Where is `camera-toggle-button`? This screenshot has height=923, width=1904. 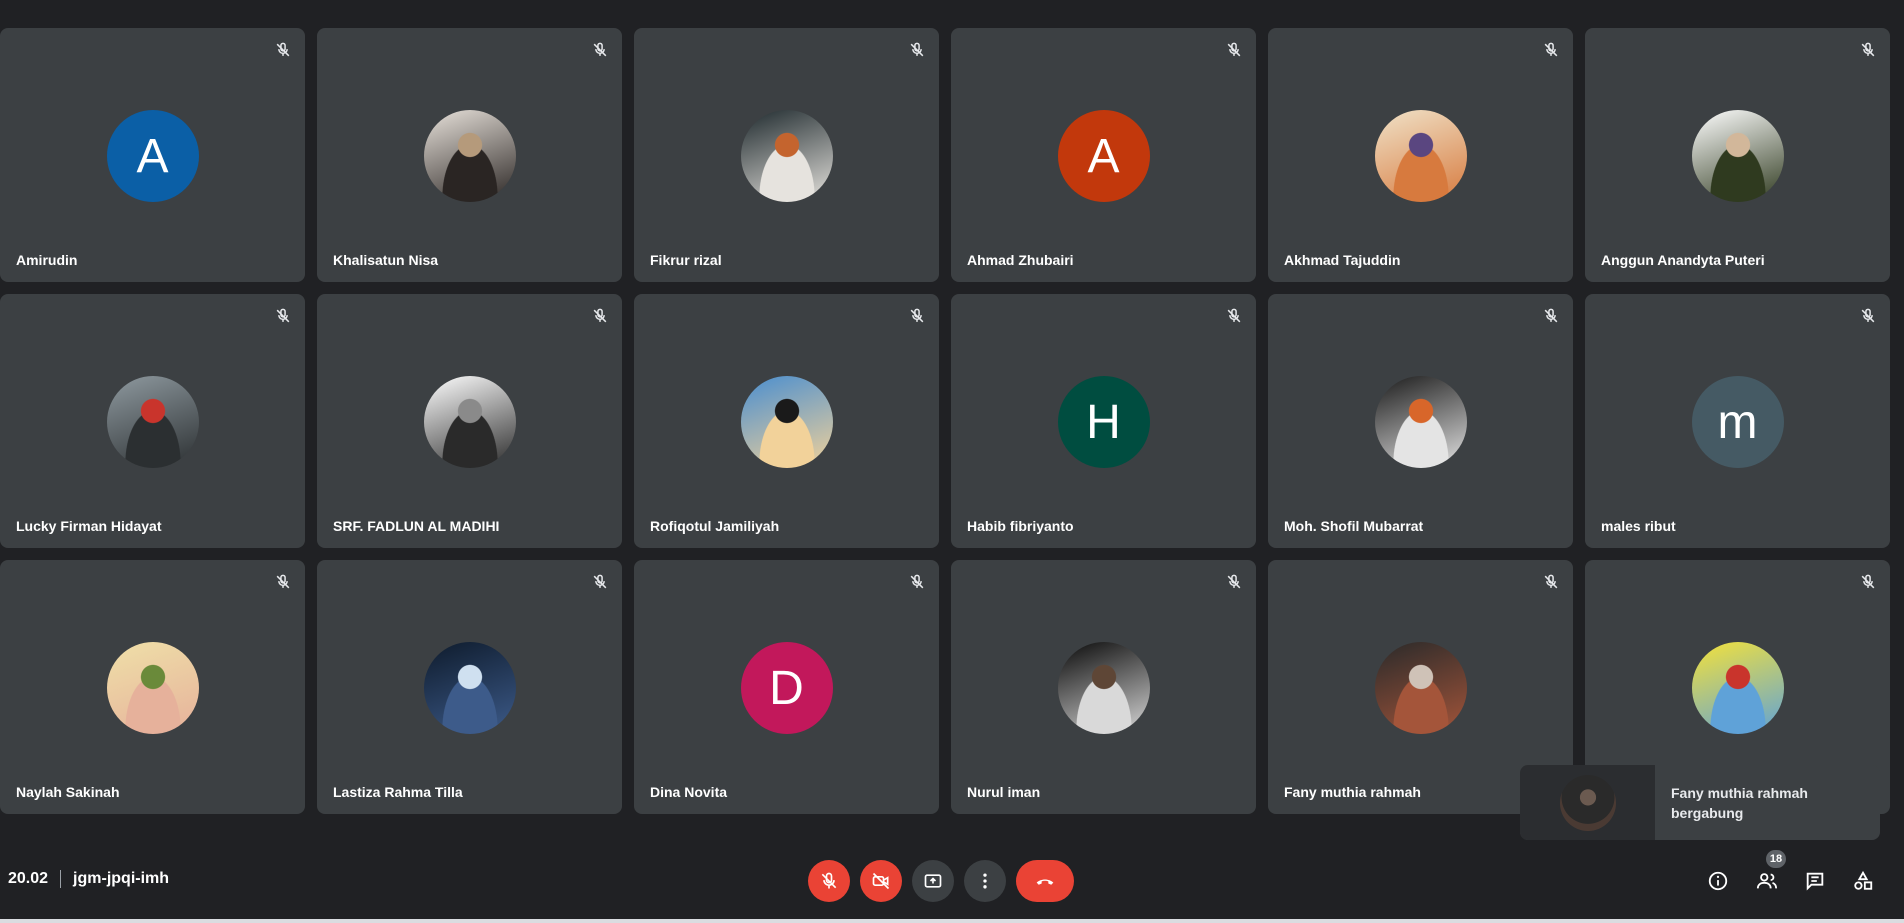 camera-toggle-button is located at coordinates (881, 881).